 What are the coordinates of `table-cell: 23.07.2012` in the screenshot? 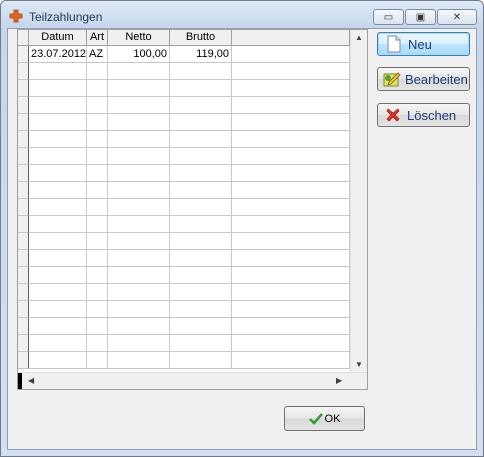 It's located at (58, 54).